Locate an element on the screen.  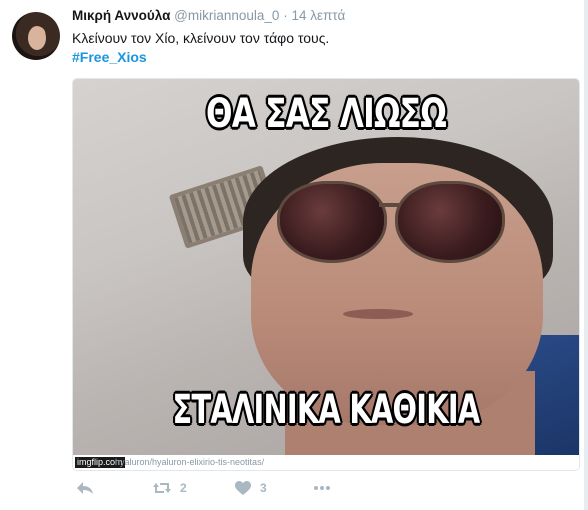
heart-icon is located at coordinates (243, 488).